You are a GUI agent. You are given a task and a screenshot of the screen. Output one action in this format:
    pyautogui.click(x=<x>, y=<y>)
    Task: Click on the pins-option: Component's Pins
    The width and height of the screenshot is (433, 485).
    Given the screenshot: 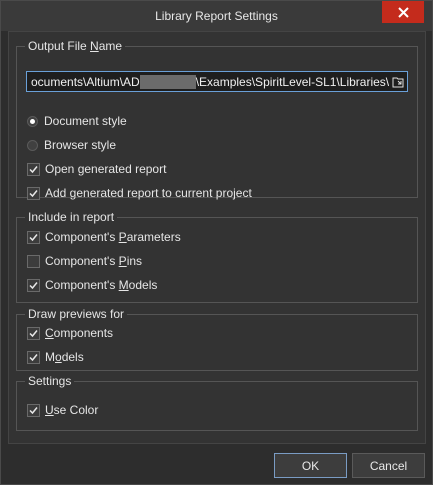 What is the action you would take?
    pyautogui.click(x=84, y=261)
    